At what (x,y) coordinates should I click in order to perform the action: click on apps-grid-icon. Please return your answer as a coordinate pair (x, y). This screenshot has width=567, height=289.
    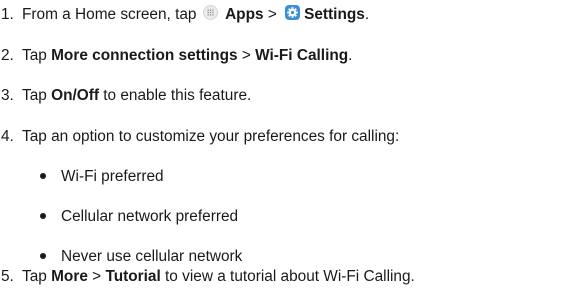
    Looking at the image, I should click on (210, 13).